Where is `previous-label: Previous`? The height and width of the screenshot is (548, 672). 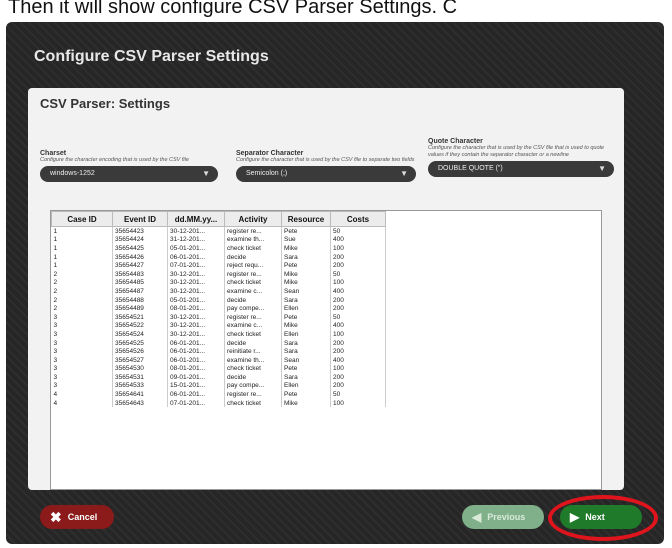
previous-label: Previous is located at coordinates (506, 517).